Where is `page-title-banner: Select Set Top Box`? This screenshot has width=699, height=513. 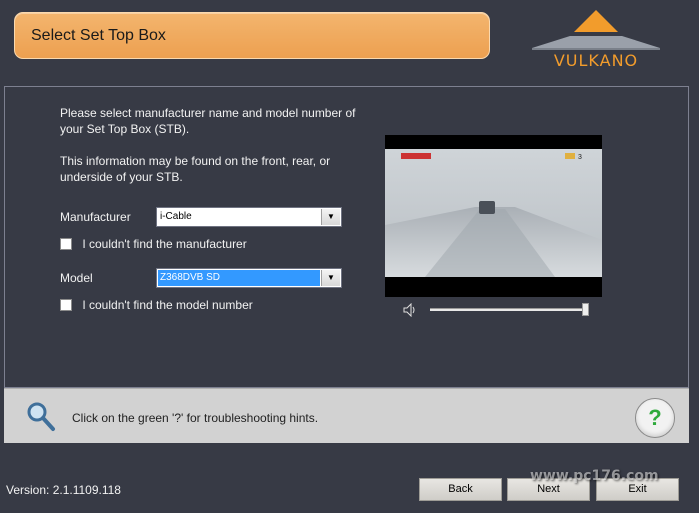 page-title-banner: Select Set Top Box is located at coordinates (252, 35).